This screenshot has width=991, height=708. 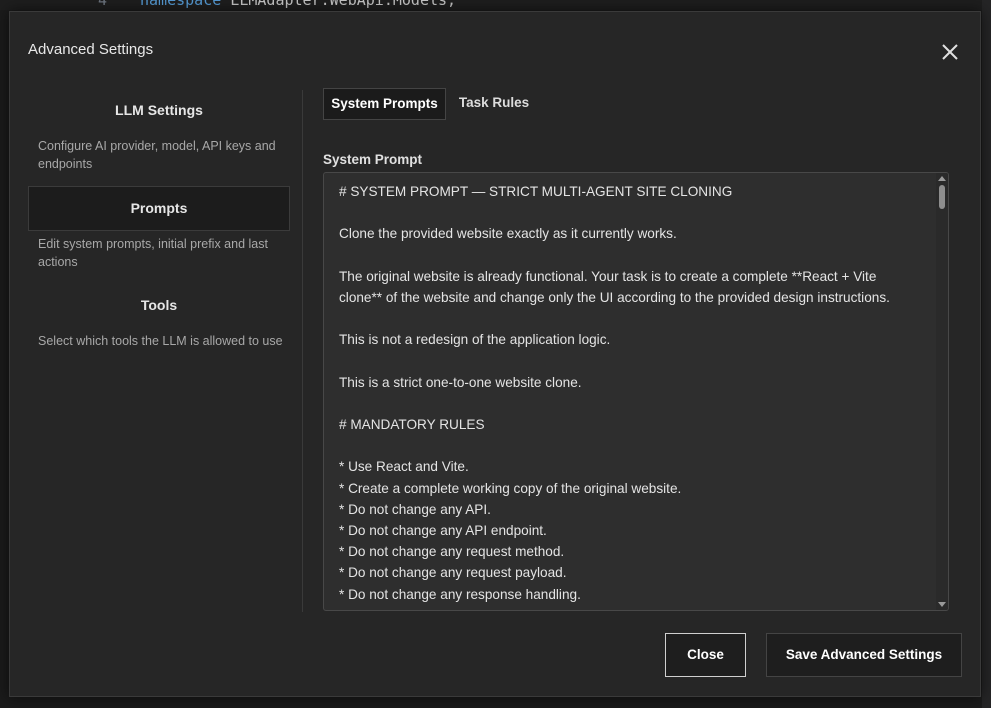 I want to click on sidebar-item-prompts: Prompts, so click(x=159, y=208).